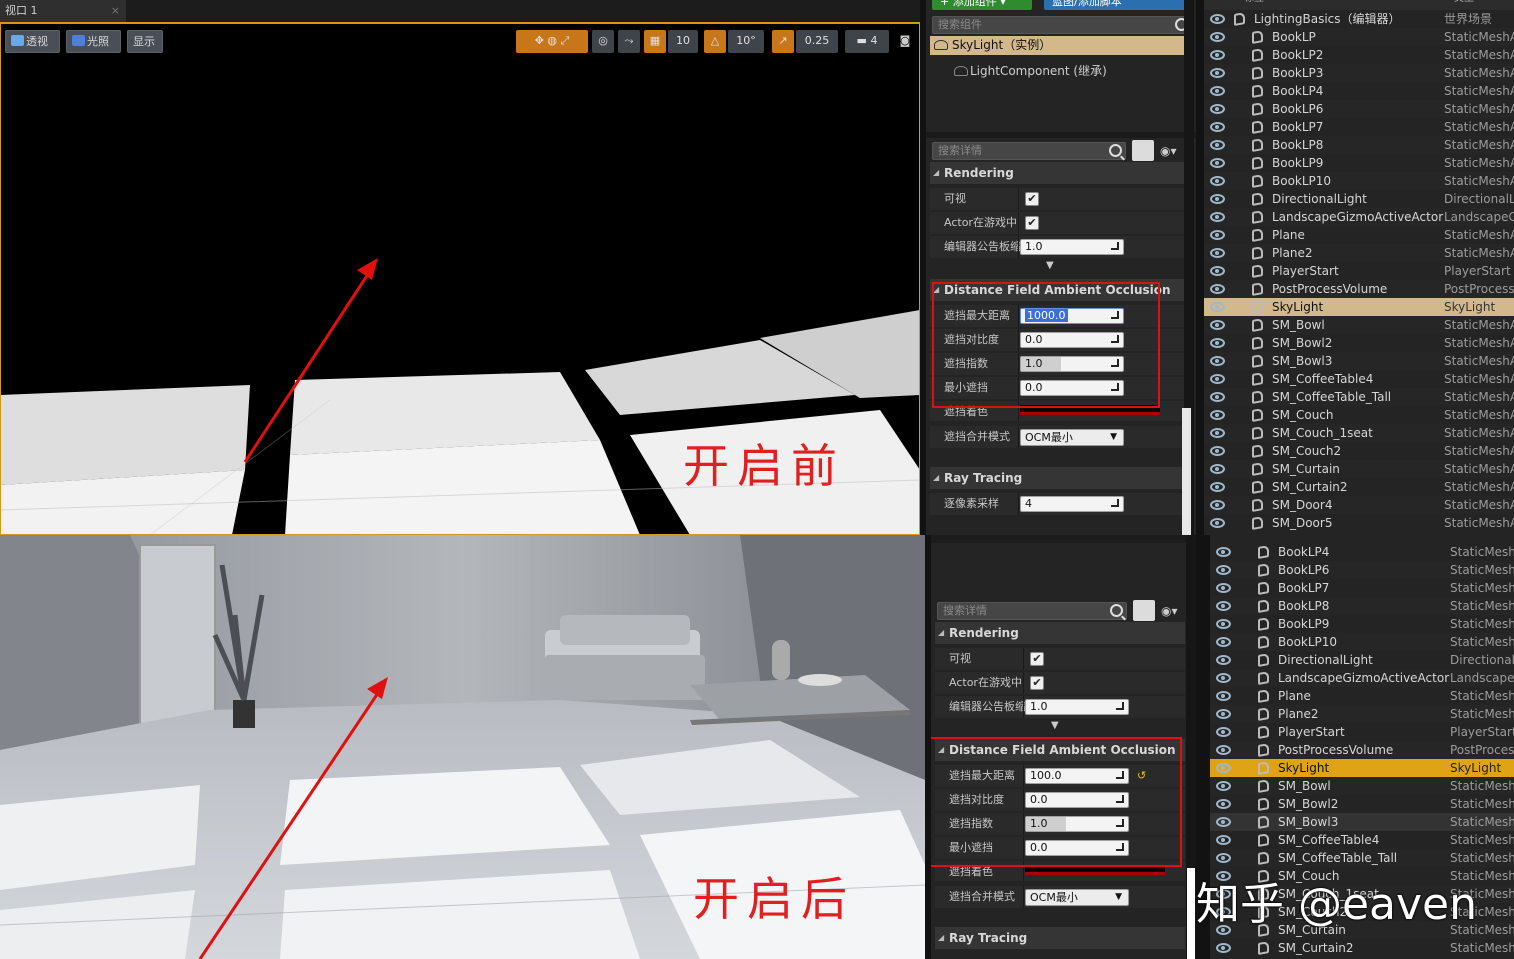 The width and height of the screenshot is (1514, 959). Describe the element at coordinates (1359, 433) in the screenshot. I see `outliner-row: SM_Couch_1seat StaticMeshActor` at that location.